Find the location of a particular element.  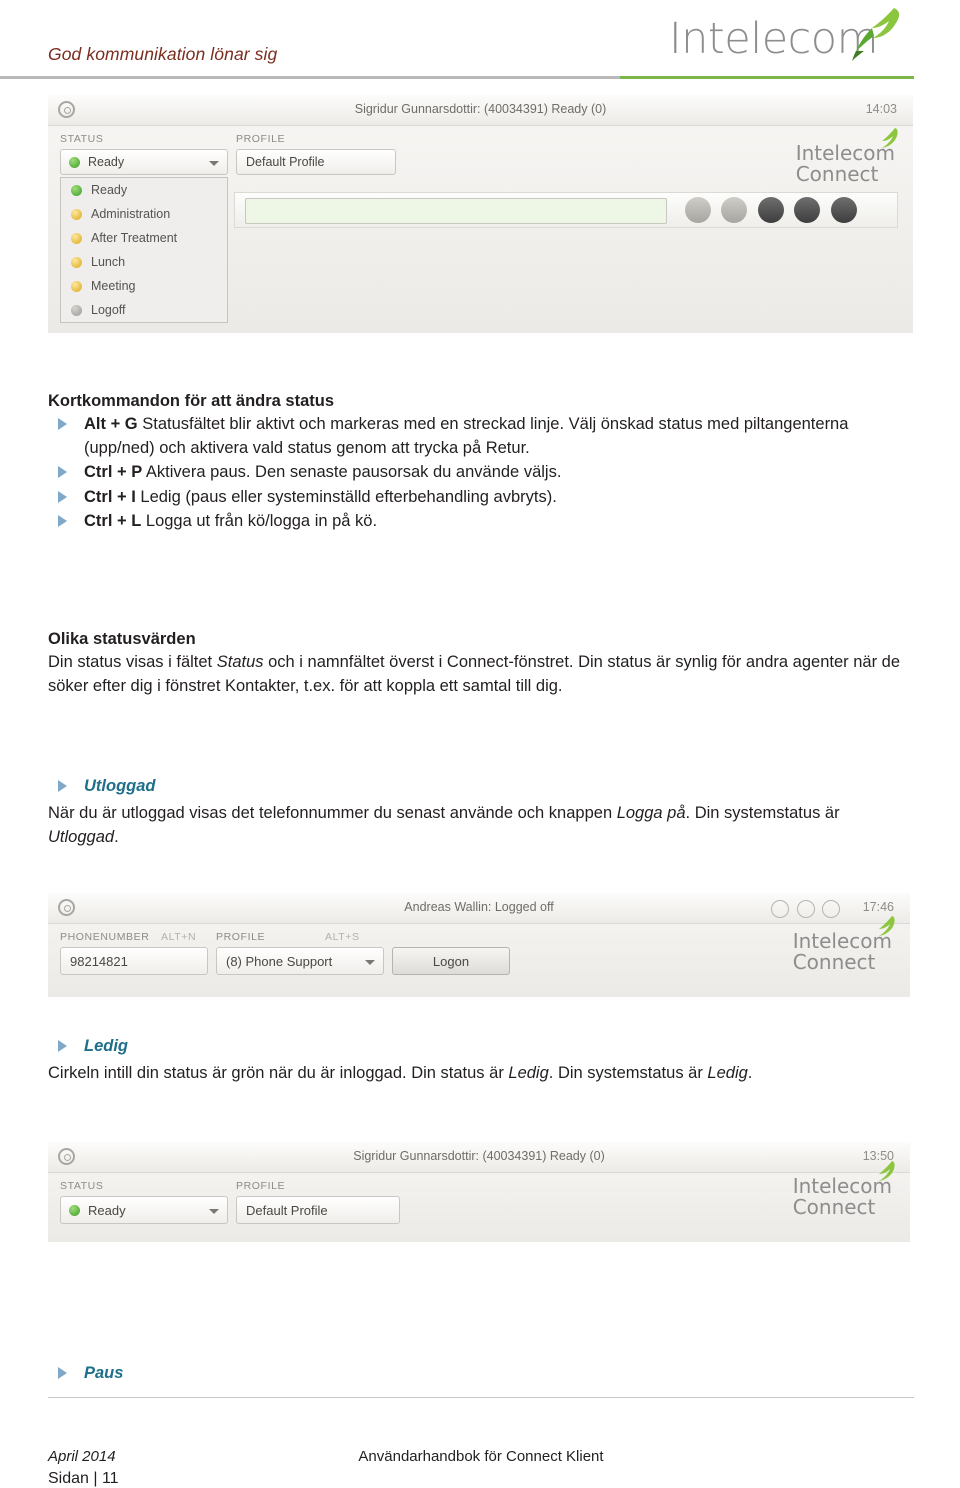

page-header: God kommunikation lönar sig Intelecom is located at coordinates (480, 39).